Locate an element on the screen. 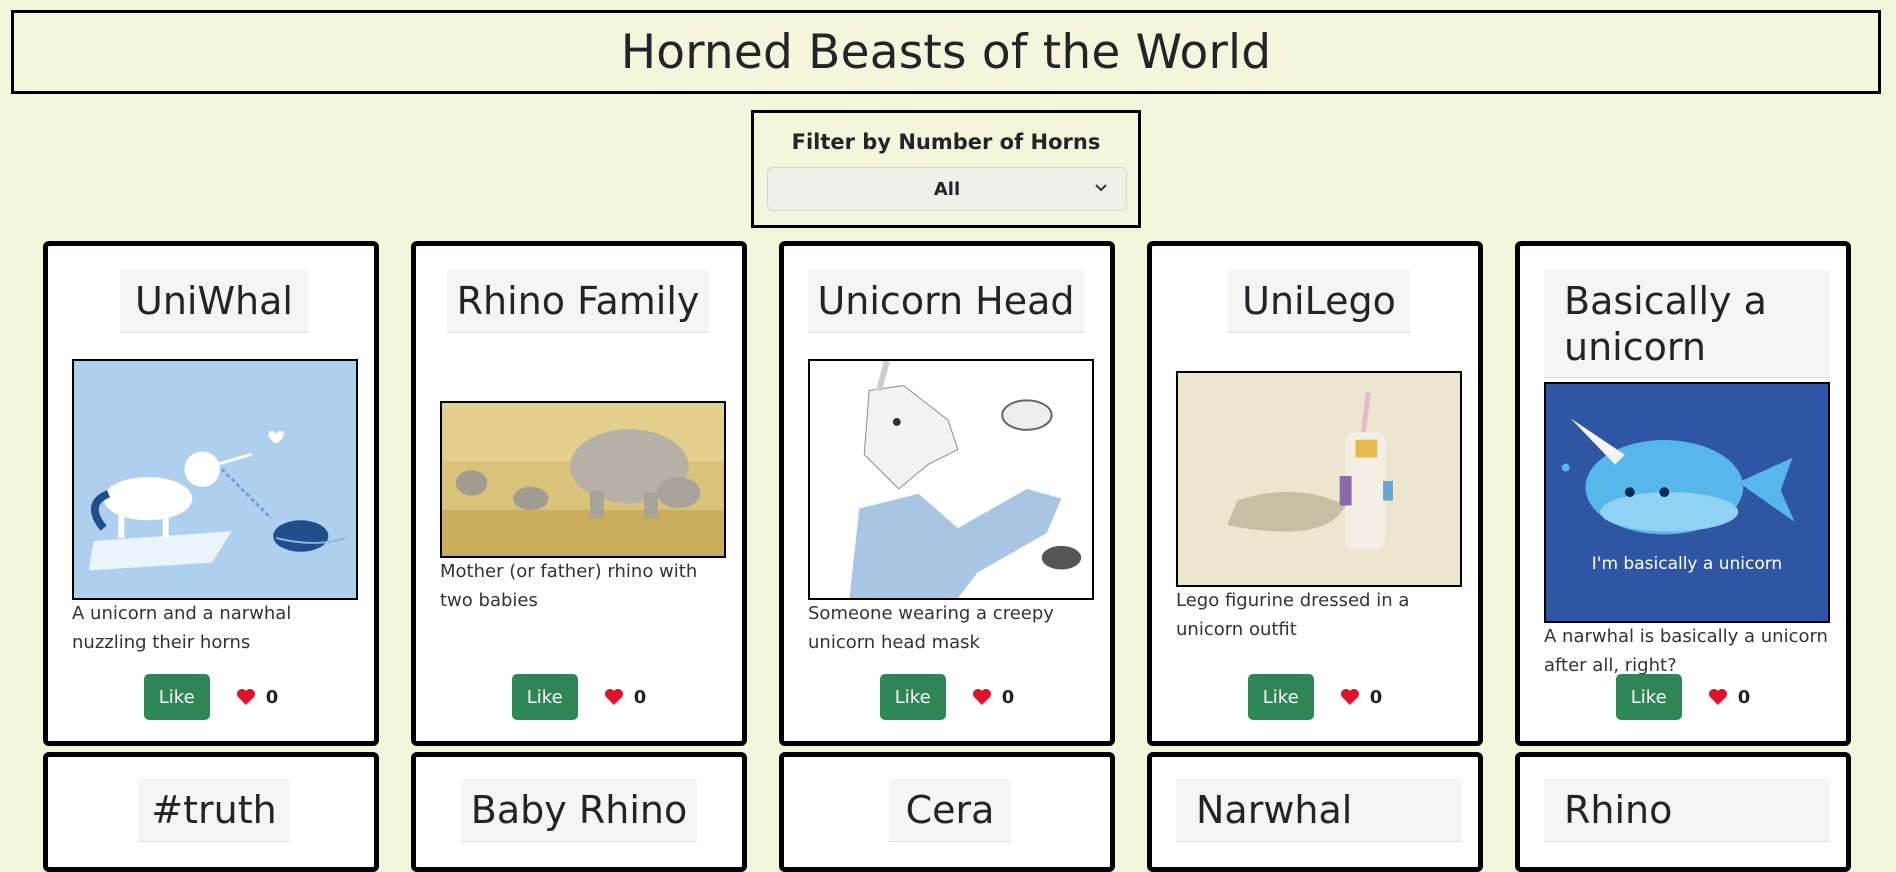 The height and width of the screenshot is (872, 1896). card-image: I'm basically a unicorn is located at coordinates (1687, 502).